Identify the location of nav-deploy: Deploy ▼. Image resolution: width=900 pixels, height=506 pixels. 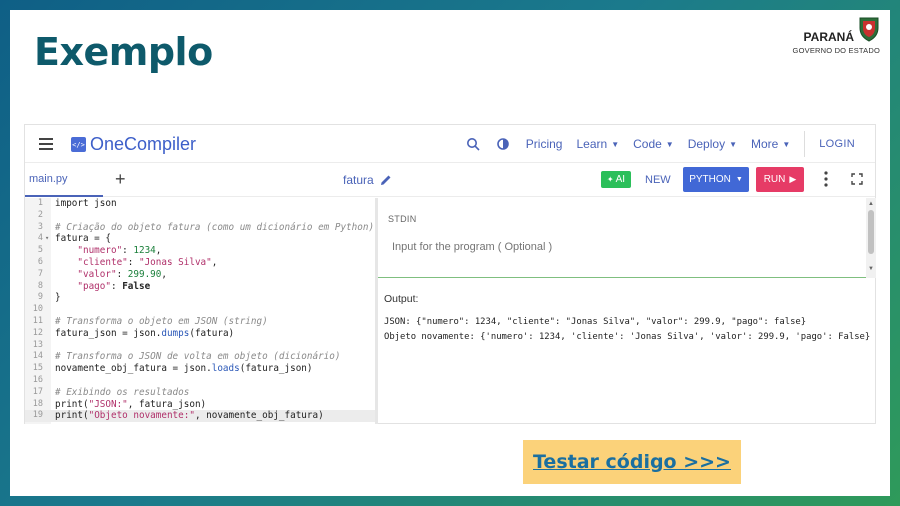
(712, 144).